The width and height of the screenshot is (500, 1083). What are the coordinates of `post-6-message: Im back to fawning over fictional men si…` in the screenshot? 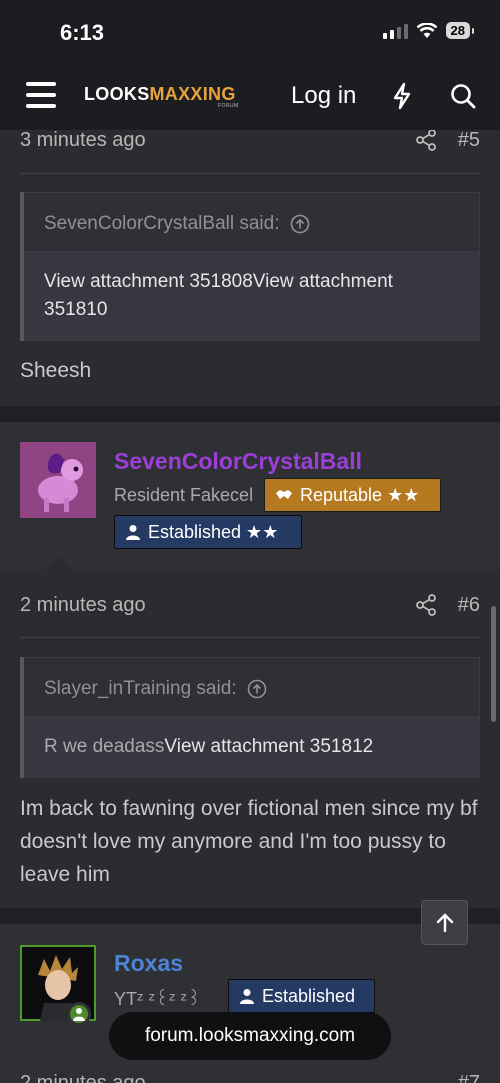 It's located at (249, 841).